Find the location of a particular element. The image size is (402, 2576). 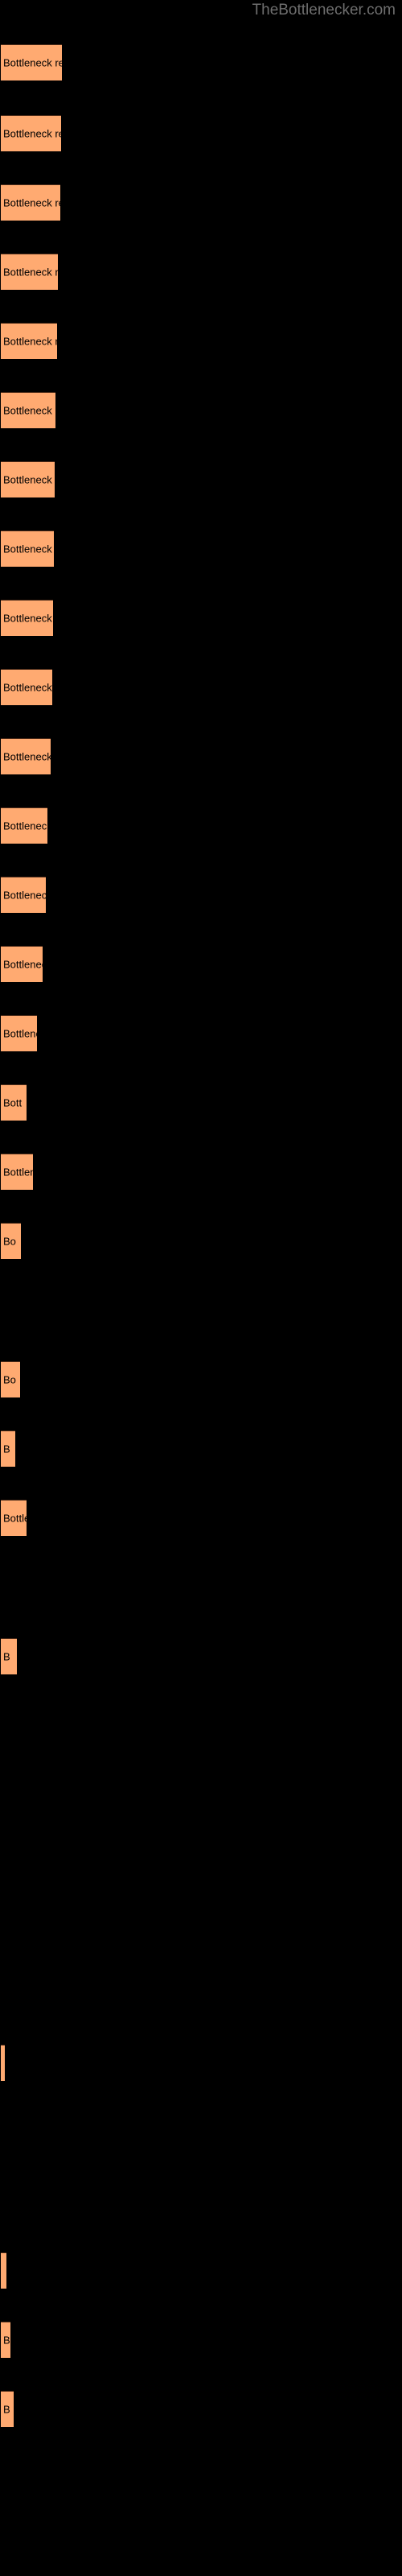

bar-25: B is located at coordinates (5, 2340).